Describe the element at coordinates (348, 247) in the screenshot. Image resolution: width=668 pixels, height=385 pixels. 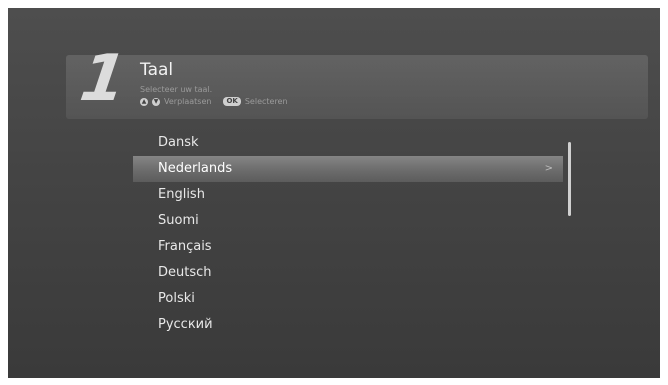
I see `language-item-francais: Français` at that location.